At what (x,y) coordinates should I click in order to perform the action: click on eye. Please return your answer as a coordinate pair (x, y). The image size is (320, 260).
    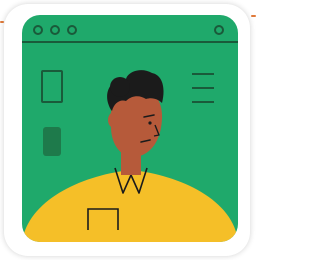
    Looking at the image, I should click on (150, 123).